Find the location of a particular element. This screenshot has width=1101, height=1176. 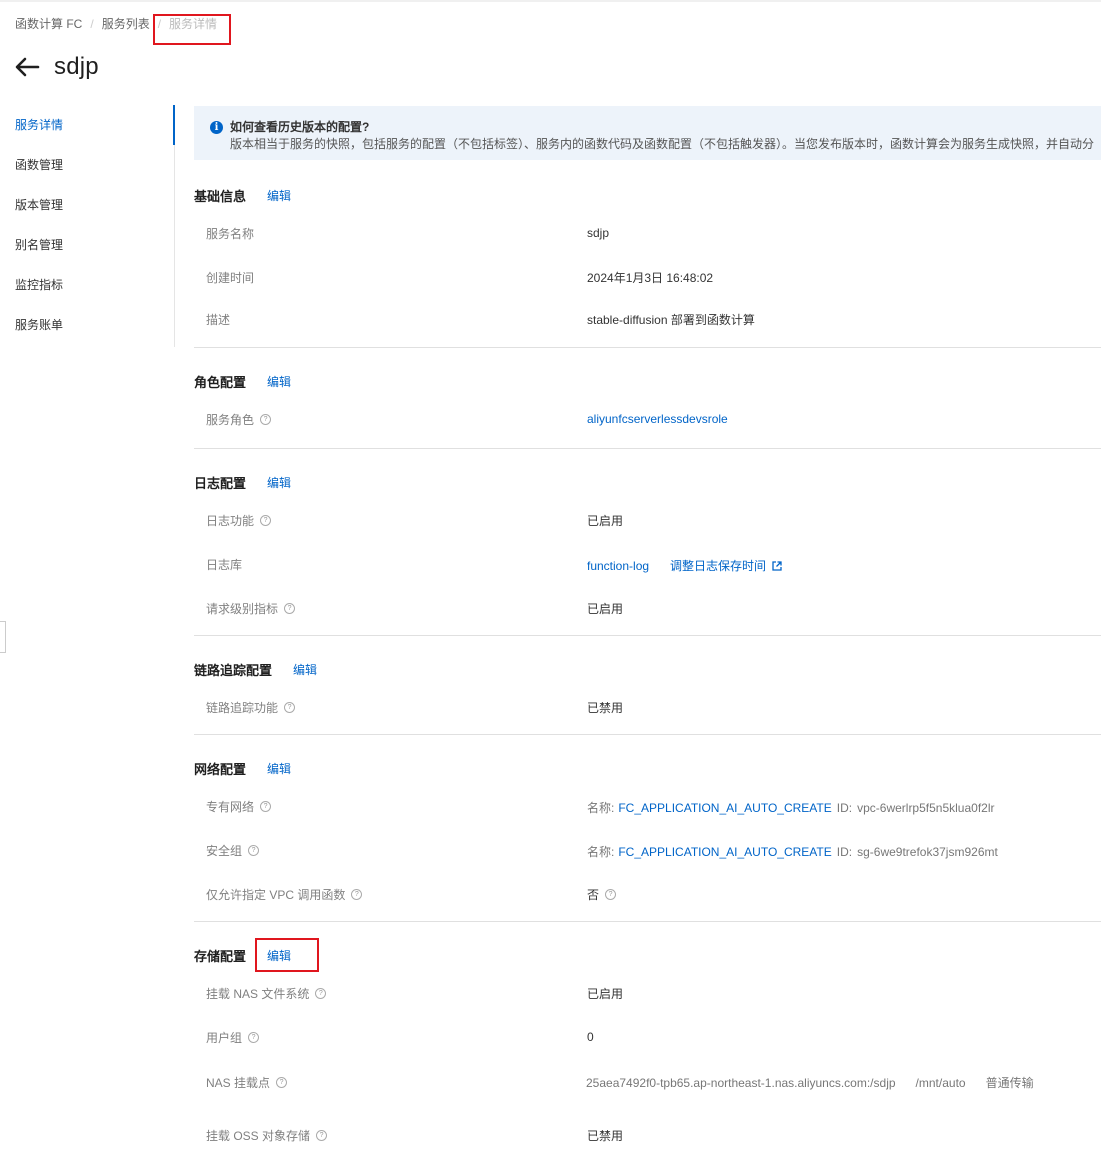

back-button is located at coordinates (27, 67).